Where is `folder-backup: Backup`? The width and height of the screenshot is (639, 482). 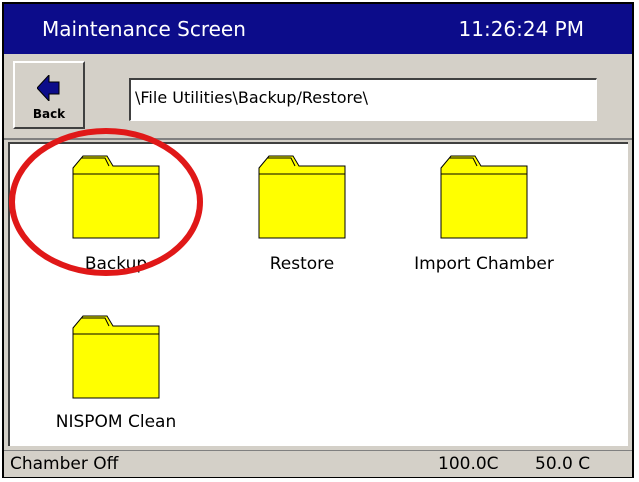
folder-backup: Backup is located at coordinates (116, 214).